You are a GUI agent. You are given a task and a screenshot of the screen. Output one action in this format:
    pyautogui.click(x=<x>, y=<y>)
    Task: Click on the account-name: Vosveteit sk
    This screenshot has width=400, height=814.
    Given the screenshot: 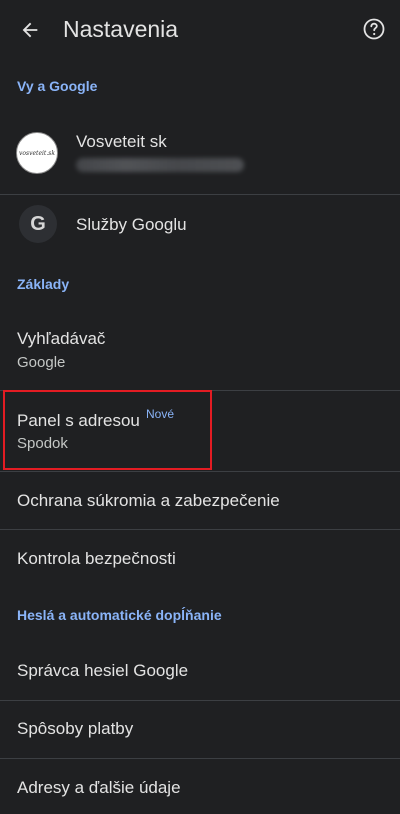 What is the action you would take?
    pyautogui.click(x=121, y=141)
    